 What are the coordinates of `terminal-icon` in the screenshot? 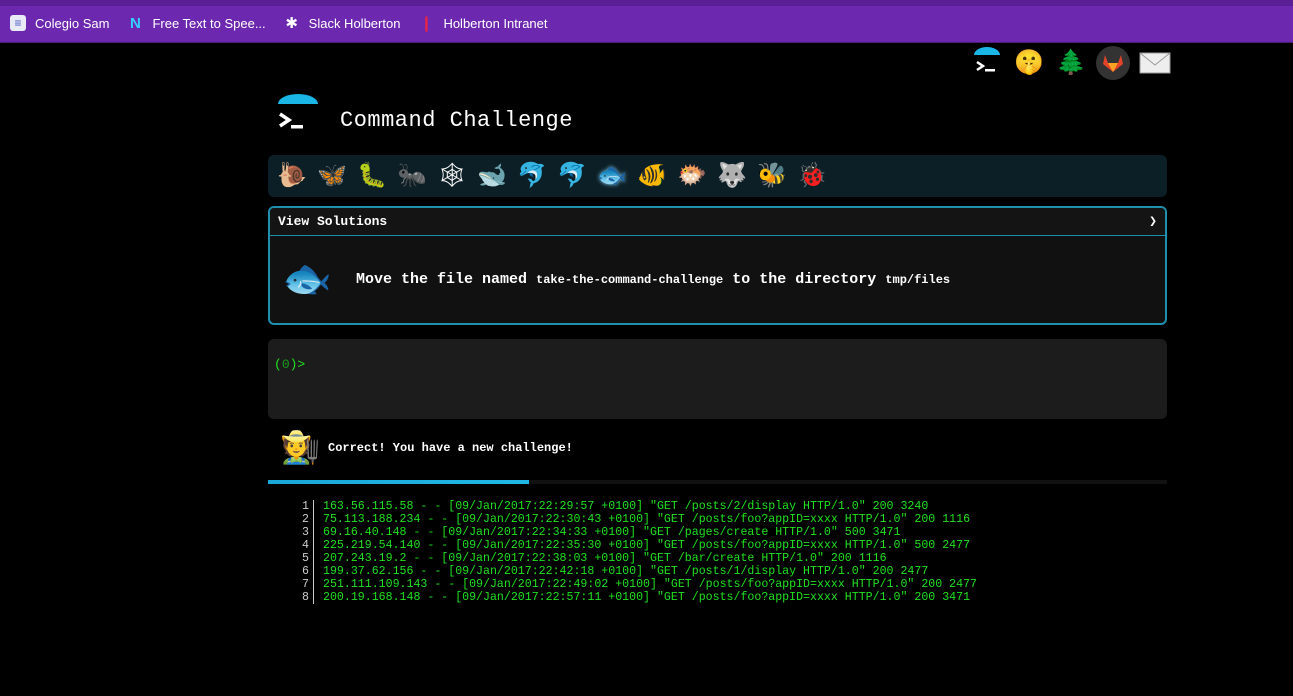 It's located at (987, 63).